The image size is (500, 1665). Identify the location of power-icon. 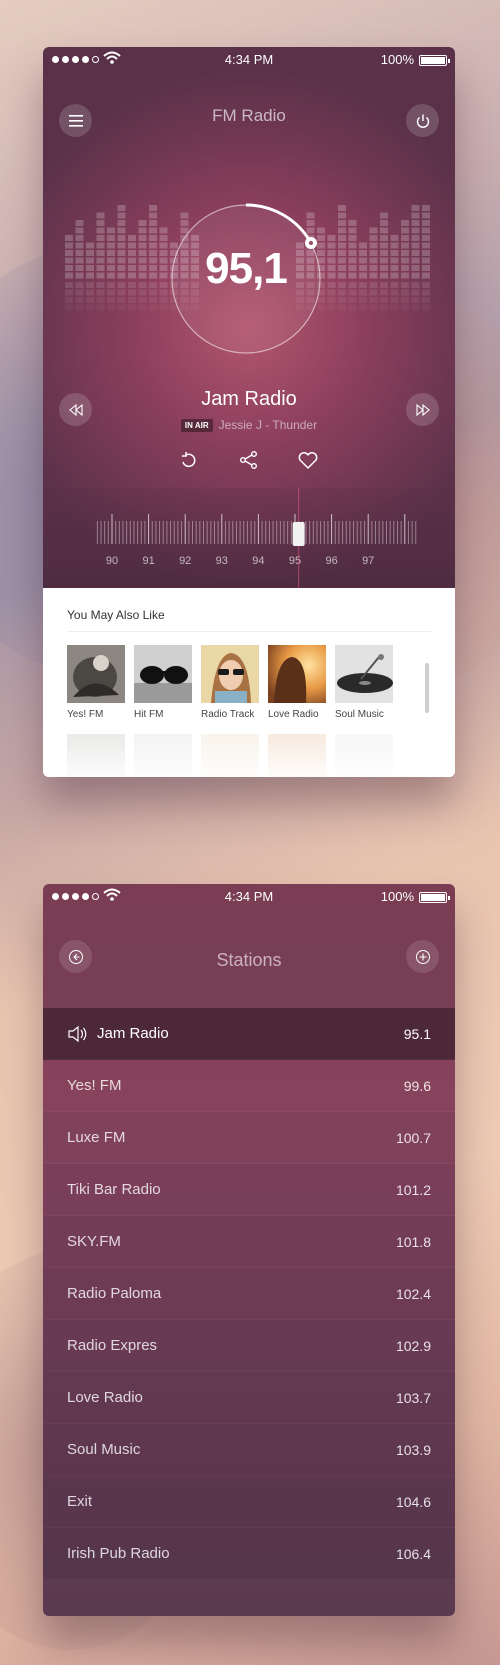
(422, 121).